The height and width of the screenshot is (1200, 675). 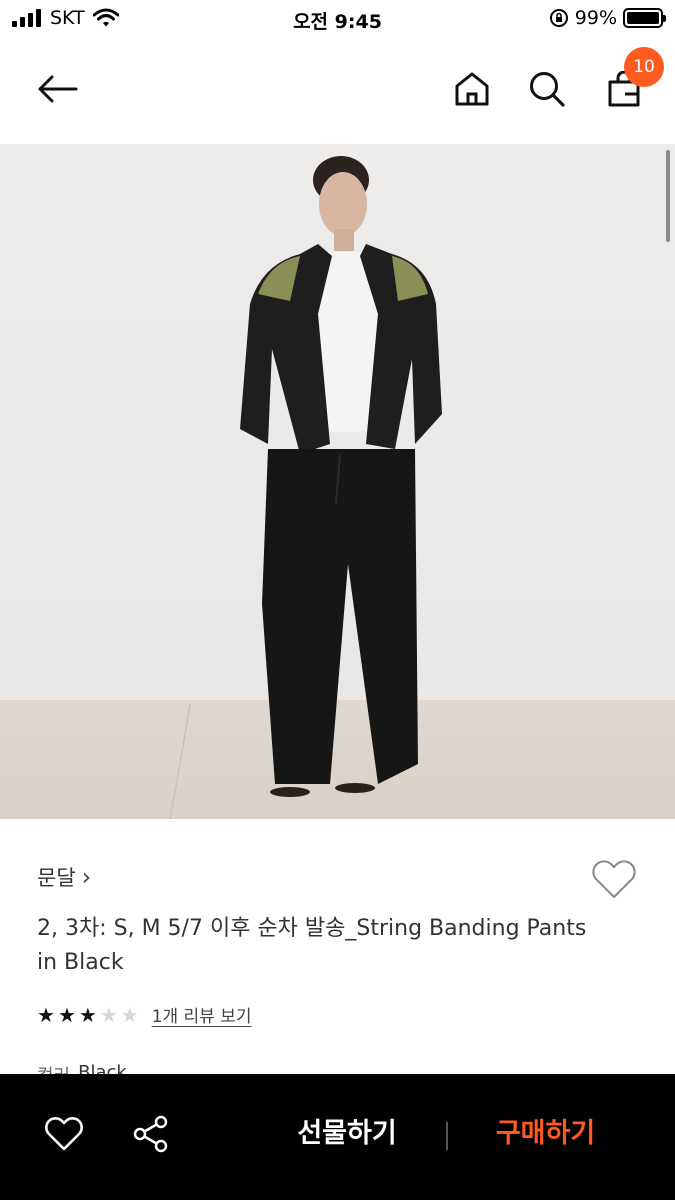 I want to click on status-bar: SKT 오전 9:45 99%, so click(x=337, y=20).